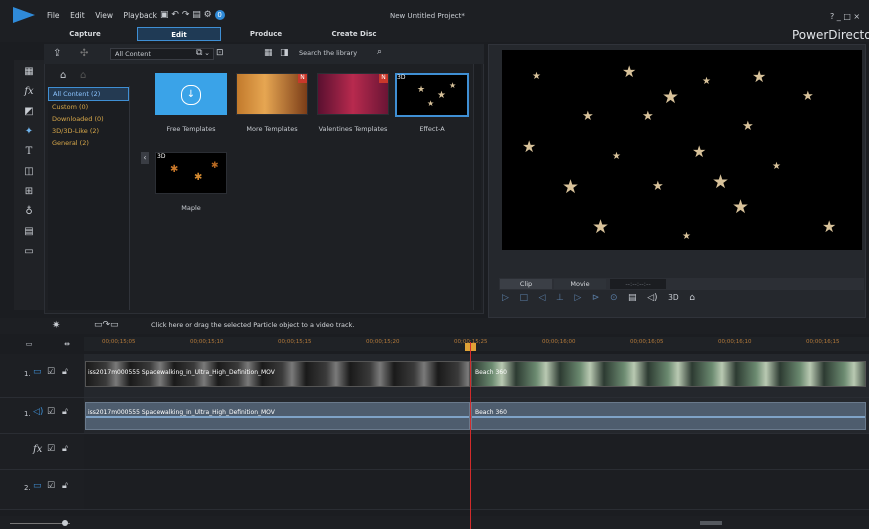 This screenshot has width=869, height=529. I want to click on subtitle-icon: ▭, so click(29, 252).